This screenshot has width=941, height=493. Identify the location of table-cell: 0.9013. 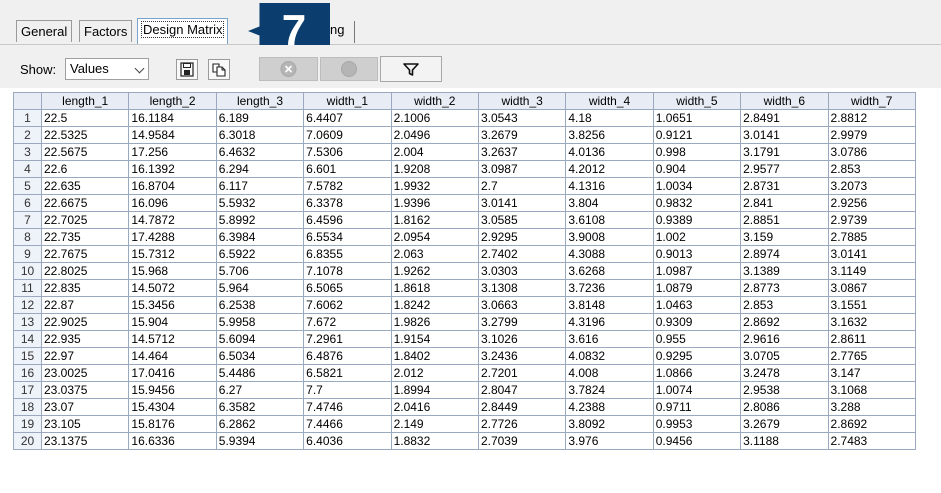
(697, 254).